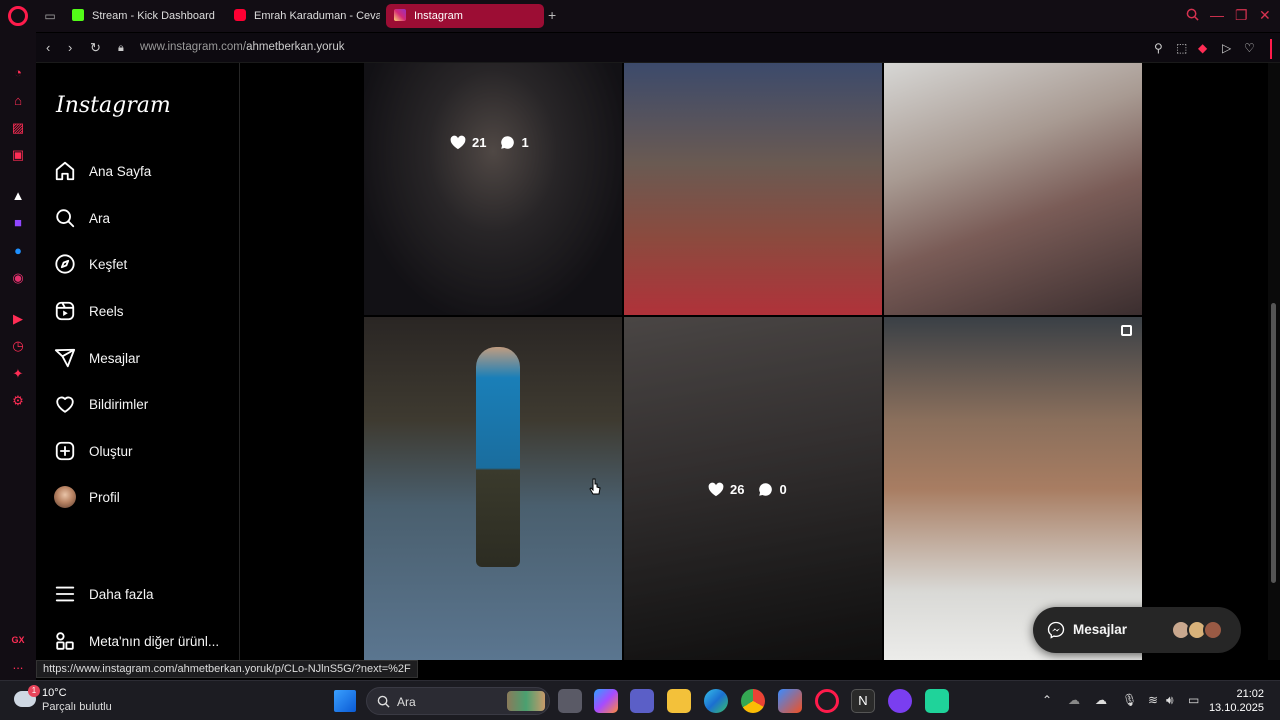 This screenshot has height=720, width=1280. Describe the element at coordinates (747, 489) in the screenshot. I see `post-stats: 26 0` at that location.